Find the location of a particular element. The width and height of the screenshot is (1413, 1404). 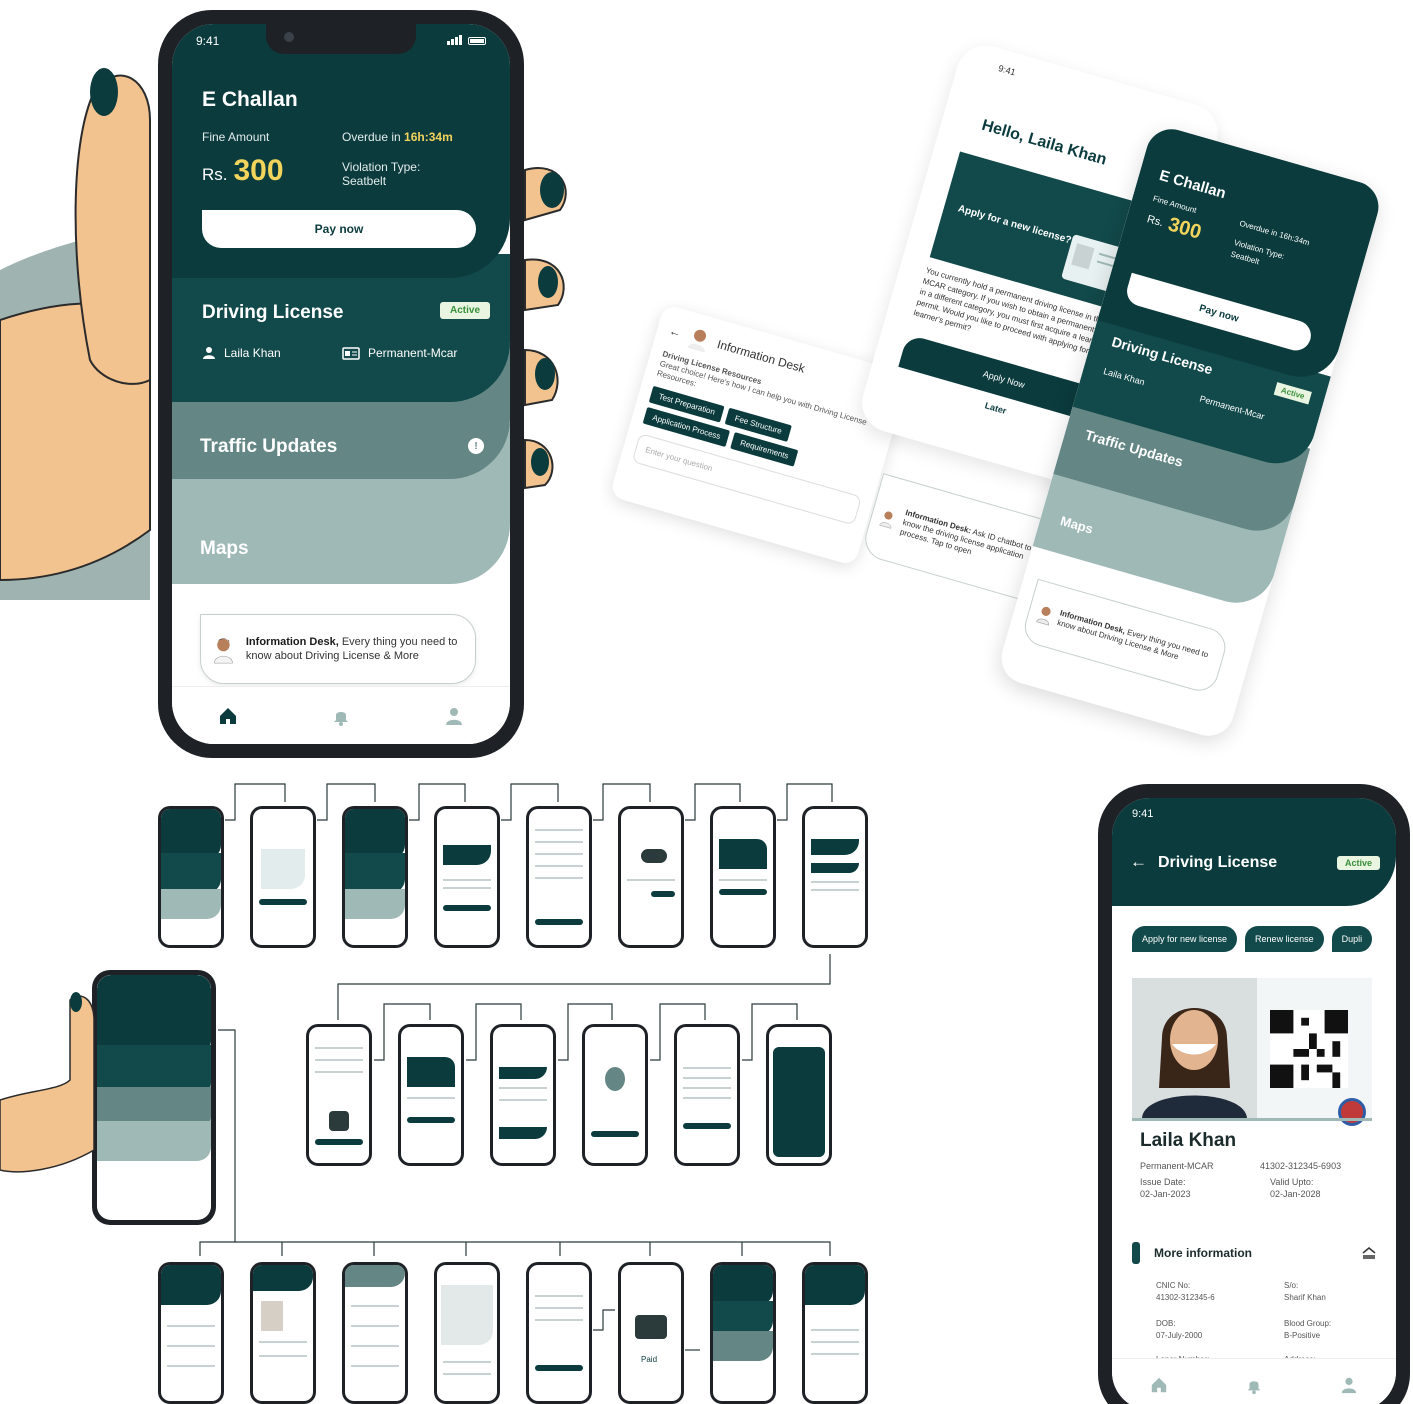

pay-now-button: Pay now is located at coordinates (339, 229).